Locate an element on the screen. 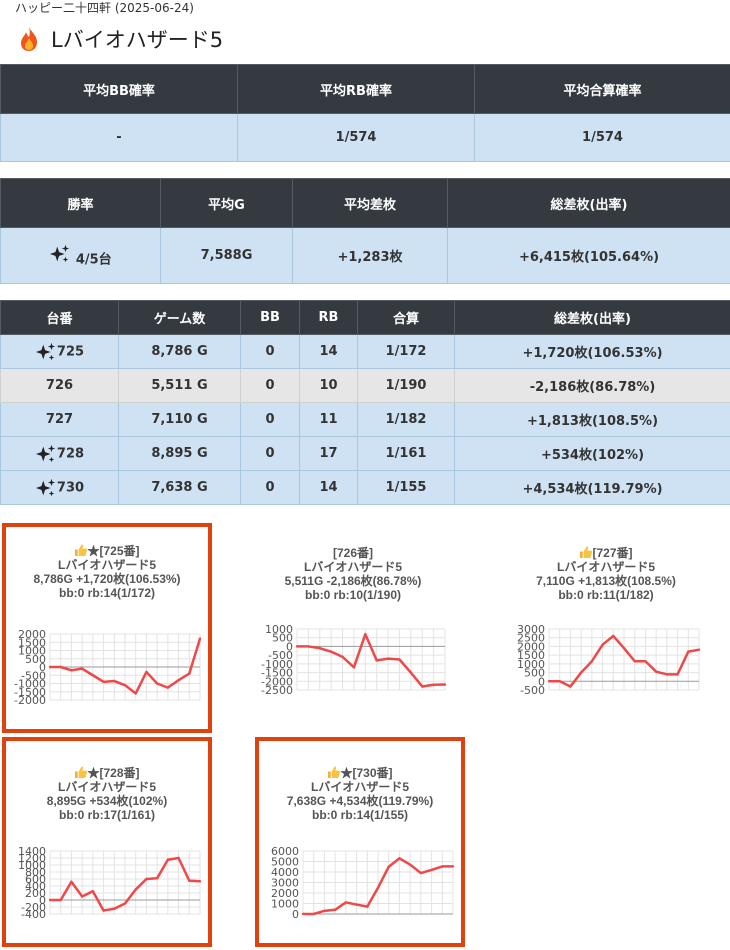 The image size is (730, 950). machine-total: 1/172 is located at coordinates (406, 351).